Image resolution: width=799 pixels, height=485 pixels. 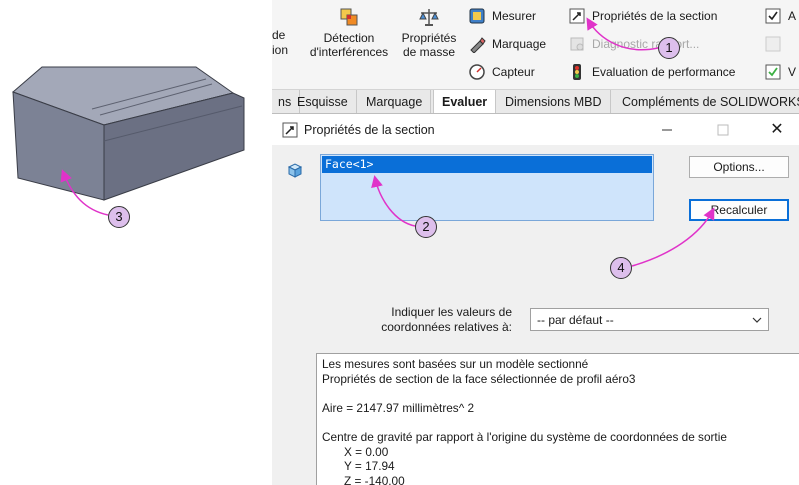 What do you see at coordinates (349, 52) in the screenshot?
I see `interference-label-line2: d'interférences` at bounding box center [349, 52].